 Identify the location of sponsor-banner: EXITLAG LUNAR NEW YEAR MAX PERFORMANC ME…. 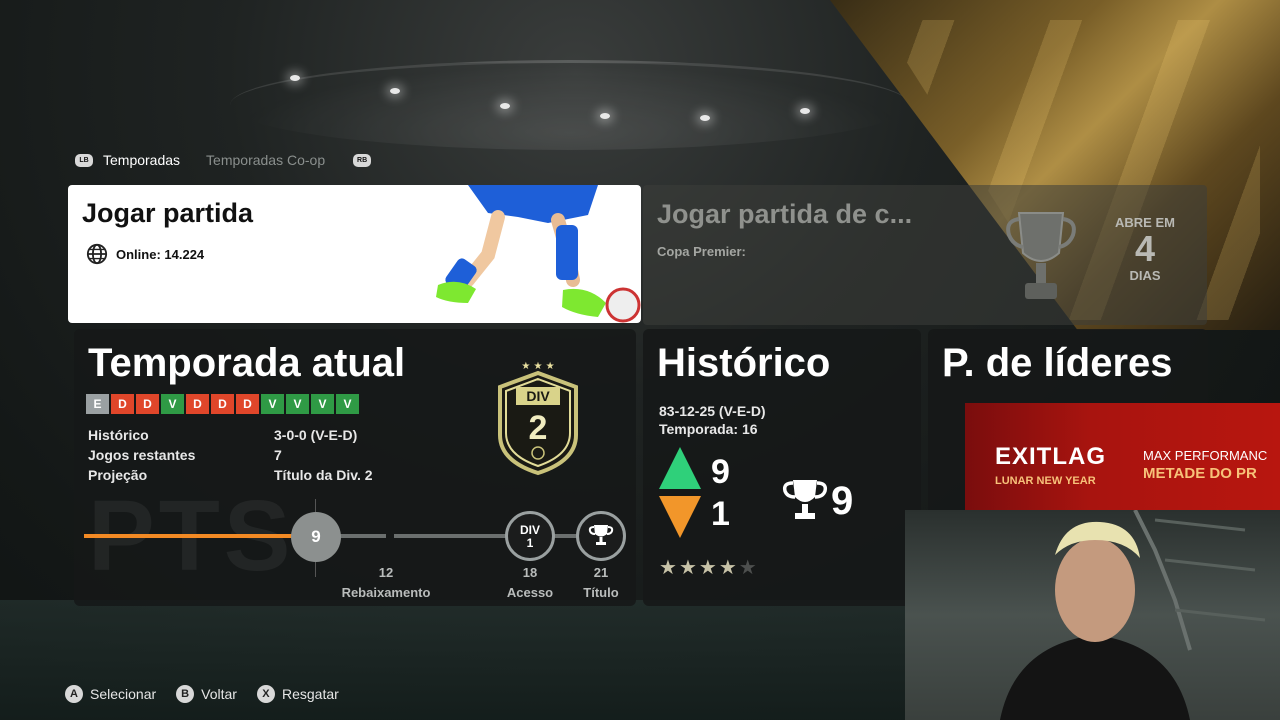
(1122, 456).